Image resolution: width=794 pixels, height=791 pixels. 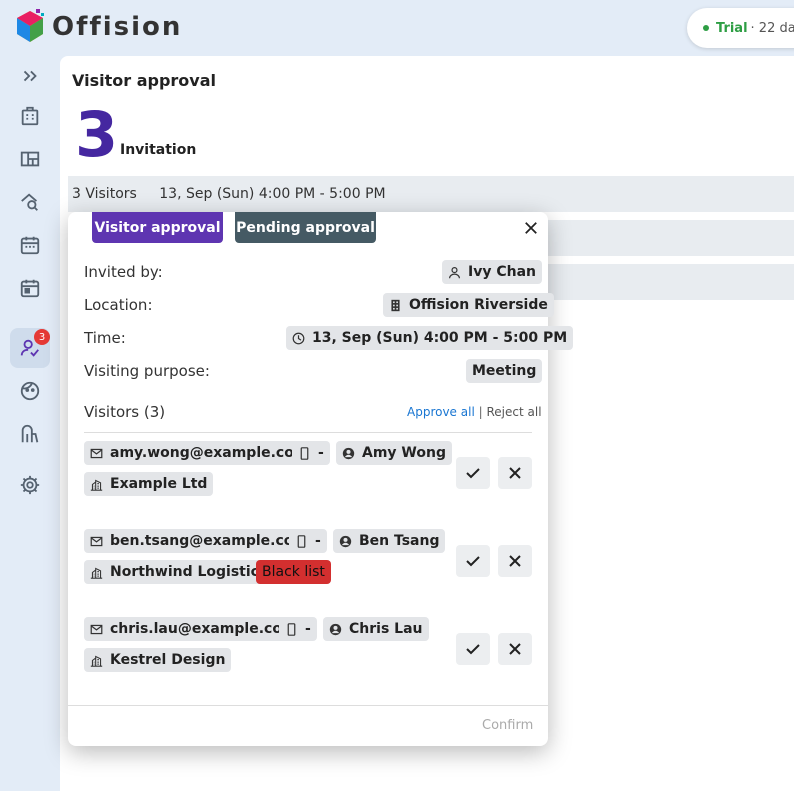 What do you see at coordinates (158, 150) in the screenshot?
I see `invitation-count-label: Invitation` at bounding box center [158, 150].